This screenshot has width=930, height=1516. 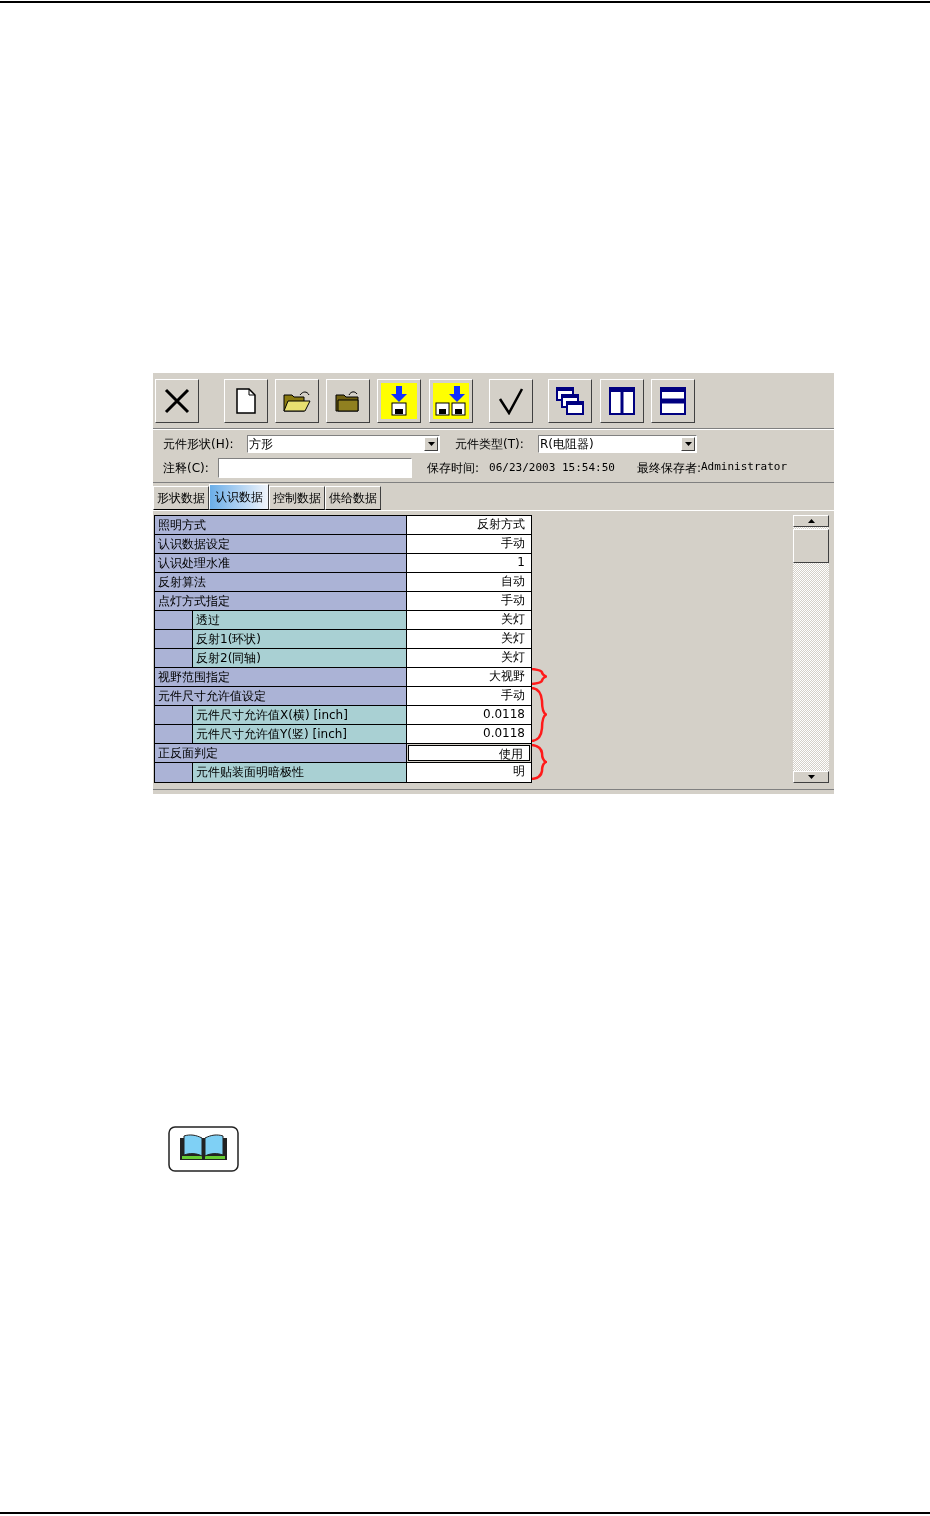 I want to click on cascade-windows-icon, so click(x=570, y=400).